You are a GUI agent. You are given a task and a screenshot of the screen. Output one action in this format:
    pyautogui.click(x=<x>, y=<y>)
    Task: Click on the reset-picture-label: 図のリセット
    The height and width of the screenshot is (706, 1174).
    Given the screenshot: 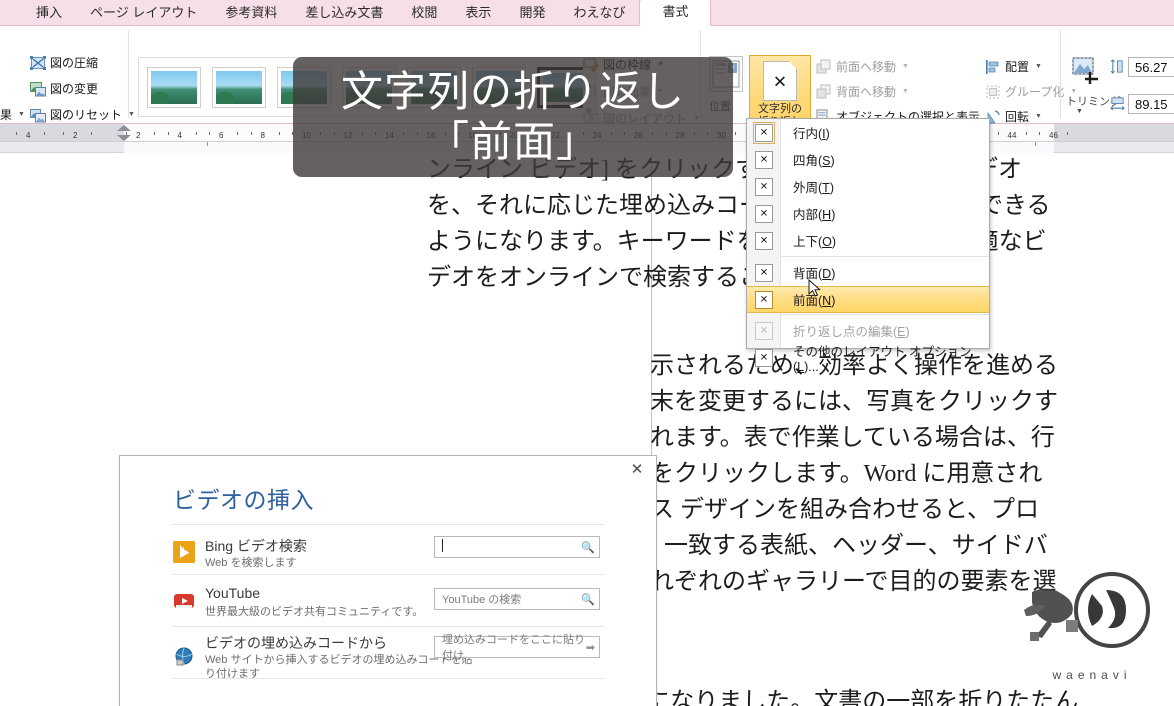 What is the action you would take?
    pyautogui.click(x=86, y=115)
    